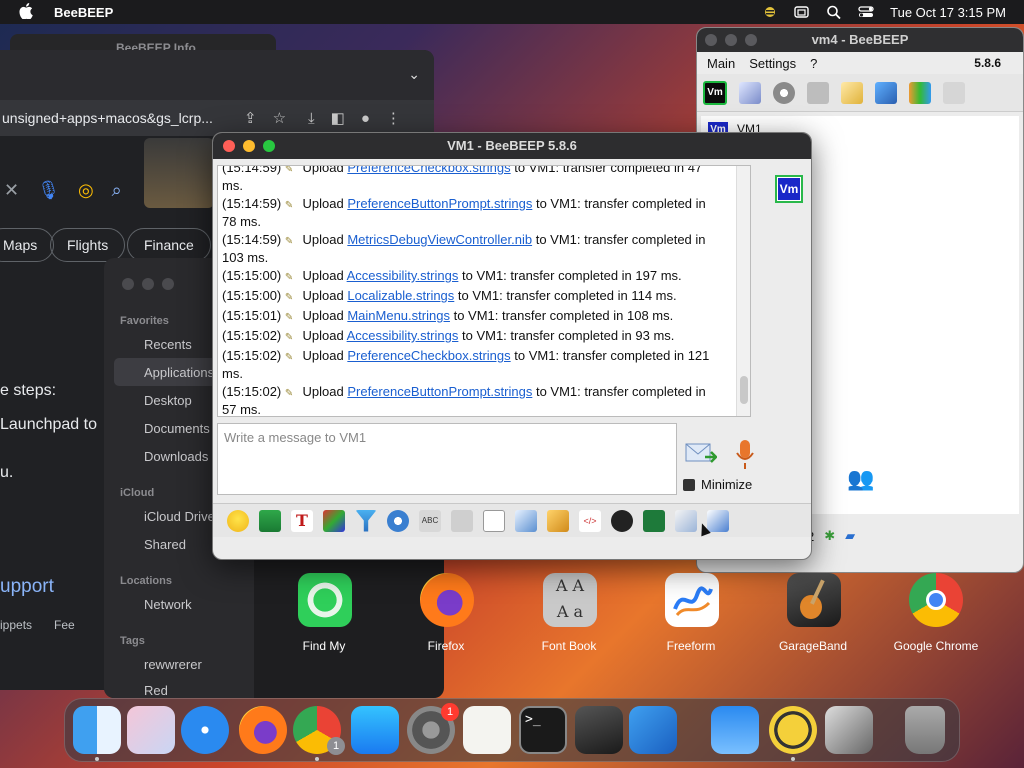  Describe the element at coordinates (11, 190) in the screenshot. I see `clear-icon: ✕` at that location.